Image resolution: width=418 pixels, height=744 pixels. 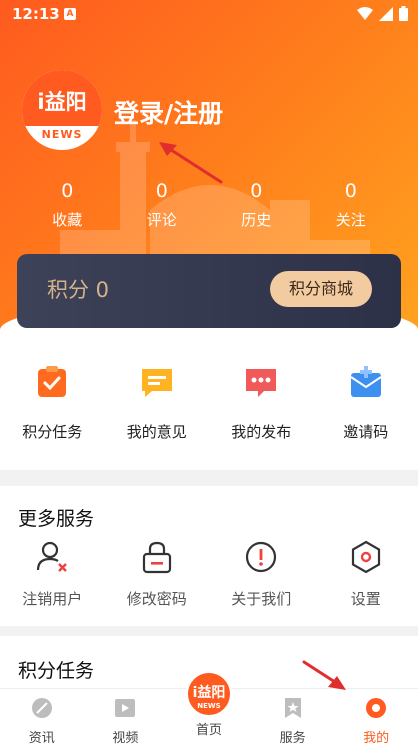 I want to click on service-settings: 设置, so click(x=366, y=574).